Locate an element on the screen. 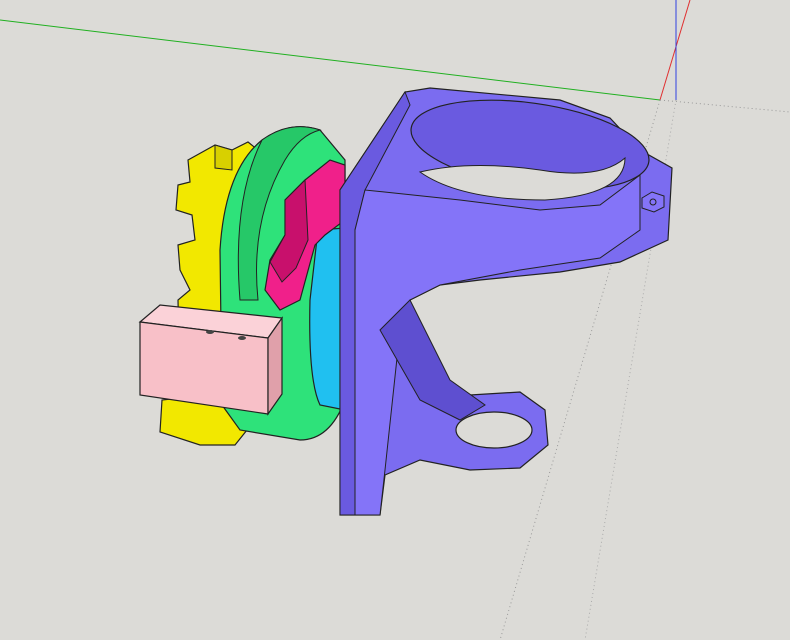  pink-block is located at coordinates (211, 360).